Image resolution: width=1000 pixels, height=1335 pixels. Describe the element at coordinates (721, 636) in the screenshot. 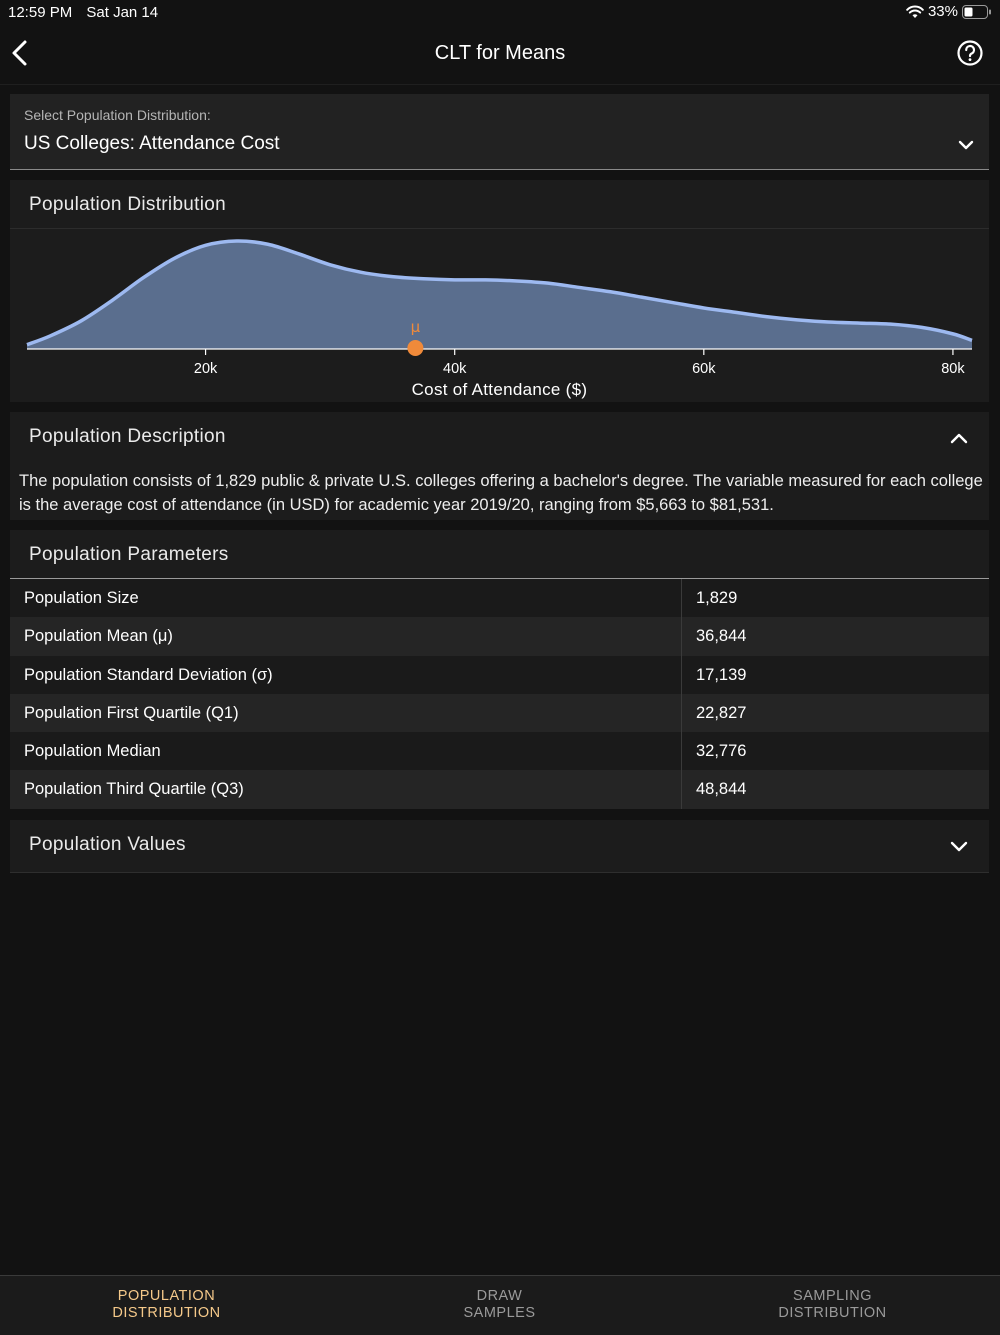

I see `param-value: 36,844` at that location.